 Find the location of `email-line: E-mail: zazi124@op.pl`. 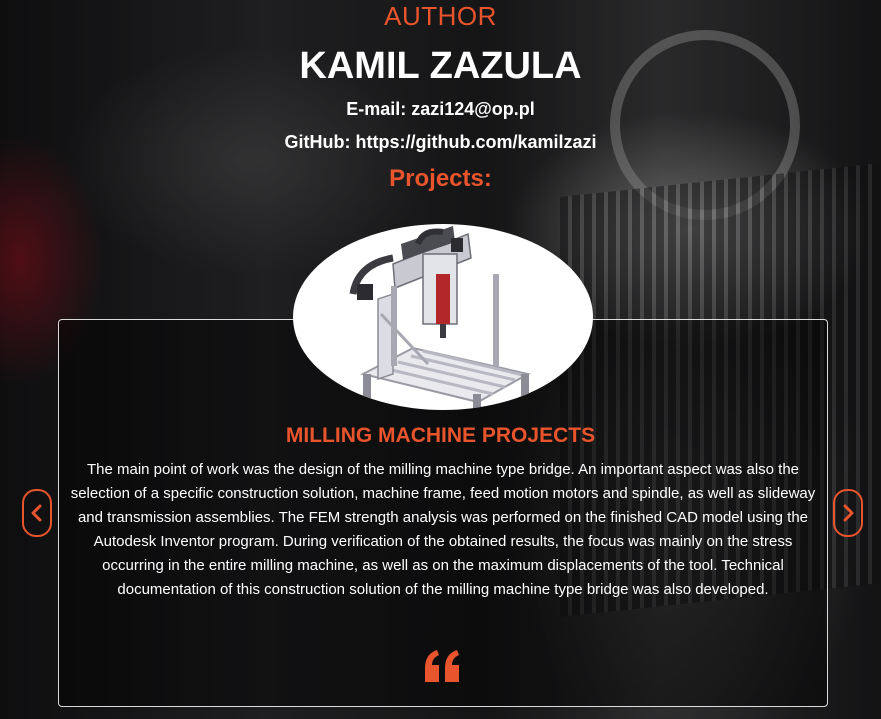

email-line: E-mail: zazi124@op.pl is located at coordinates (440, 109).